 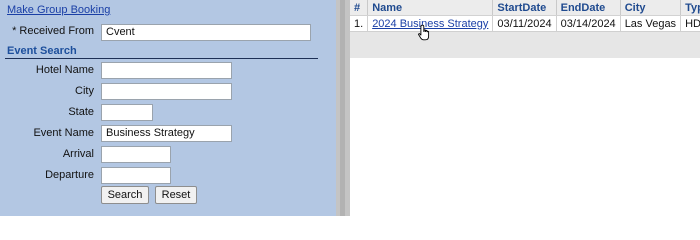 What do you see at coordinates (176, 195) in the screenshot?
I see `reset-button: Reset` at bounding box center [176, 195].